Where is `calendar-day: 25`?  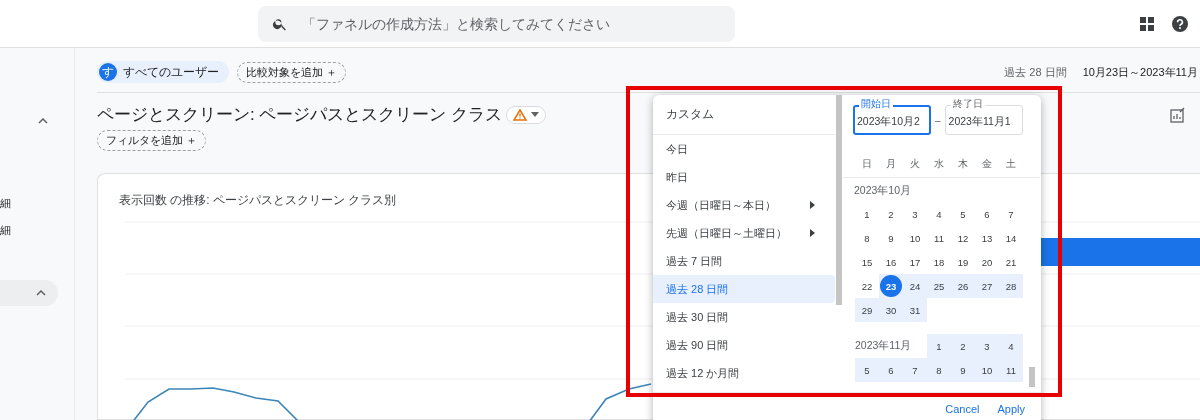
calendar-day: 25 is located at coordinates (939, 286).